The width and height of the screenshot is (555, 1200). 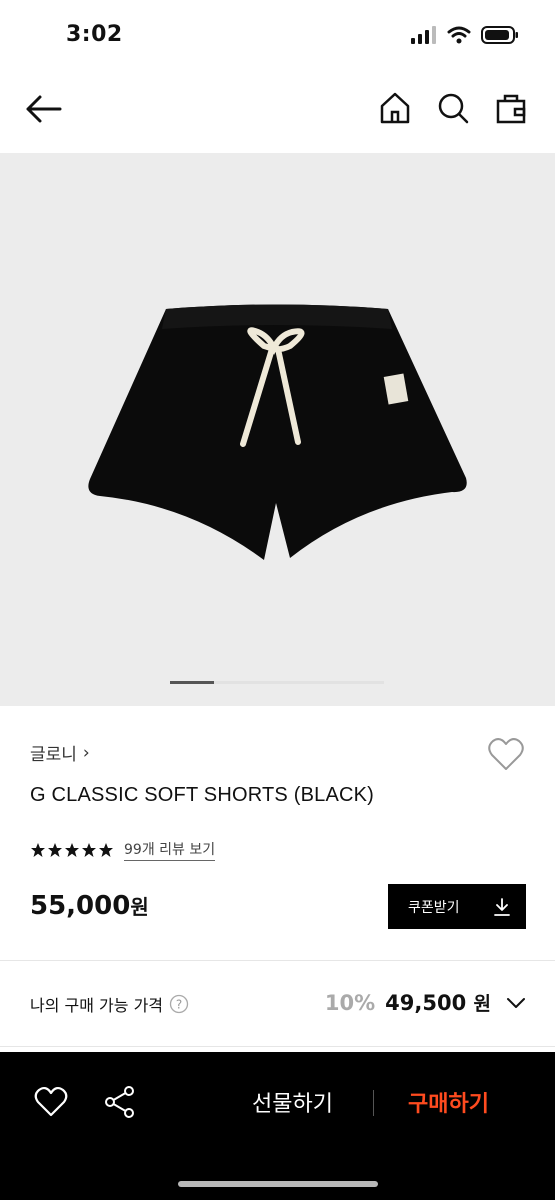 What do you see at coordinates (277, 1126) in the screenshot?
I see `bottom-action-bar: 선물하기 구매하기` at bounding box center [277, 1126].